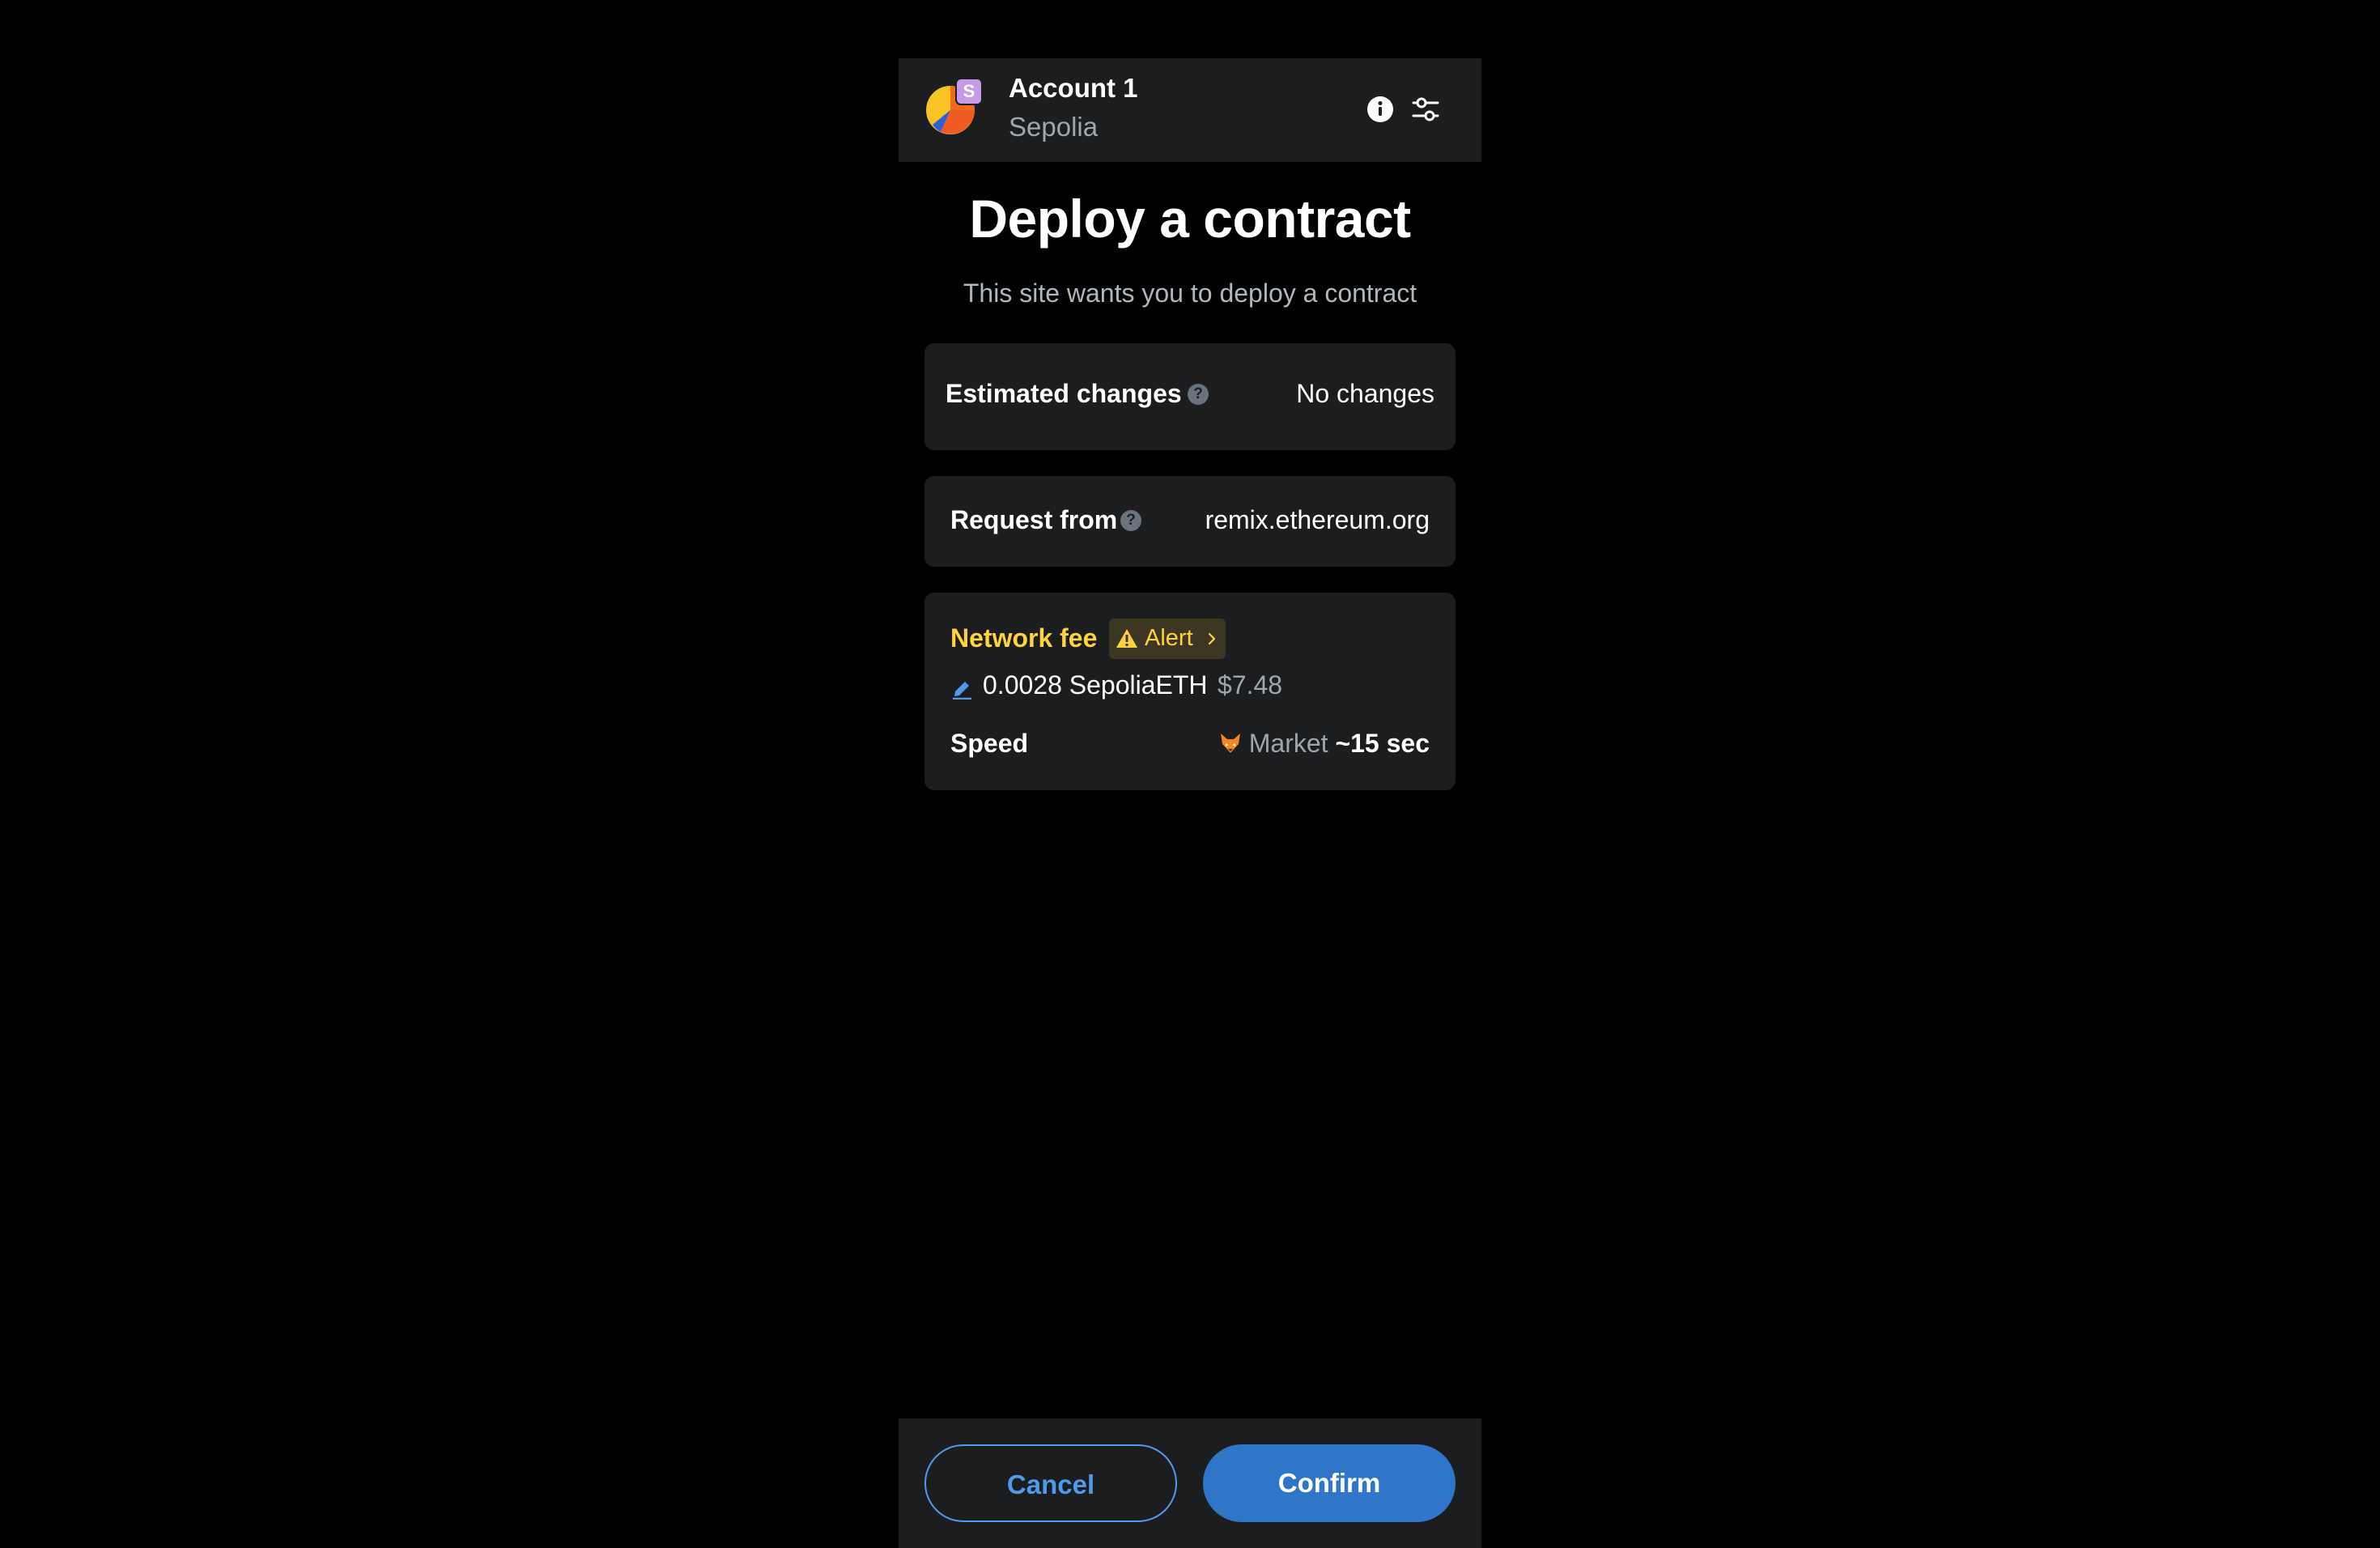 Image resolution: width=2380 pixels, height=1548 pixels. Describe the element at coordinates (1230, 744) in the screenshot. I see `fox-icon` at that location.